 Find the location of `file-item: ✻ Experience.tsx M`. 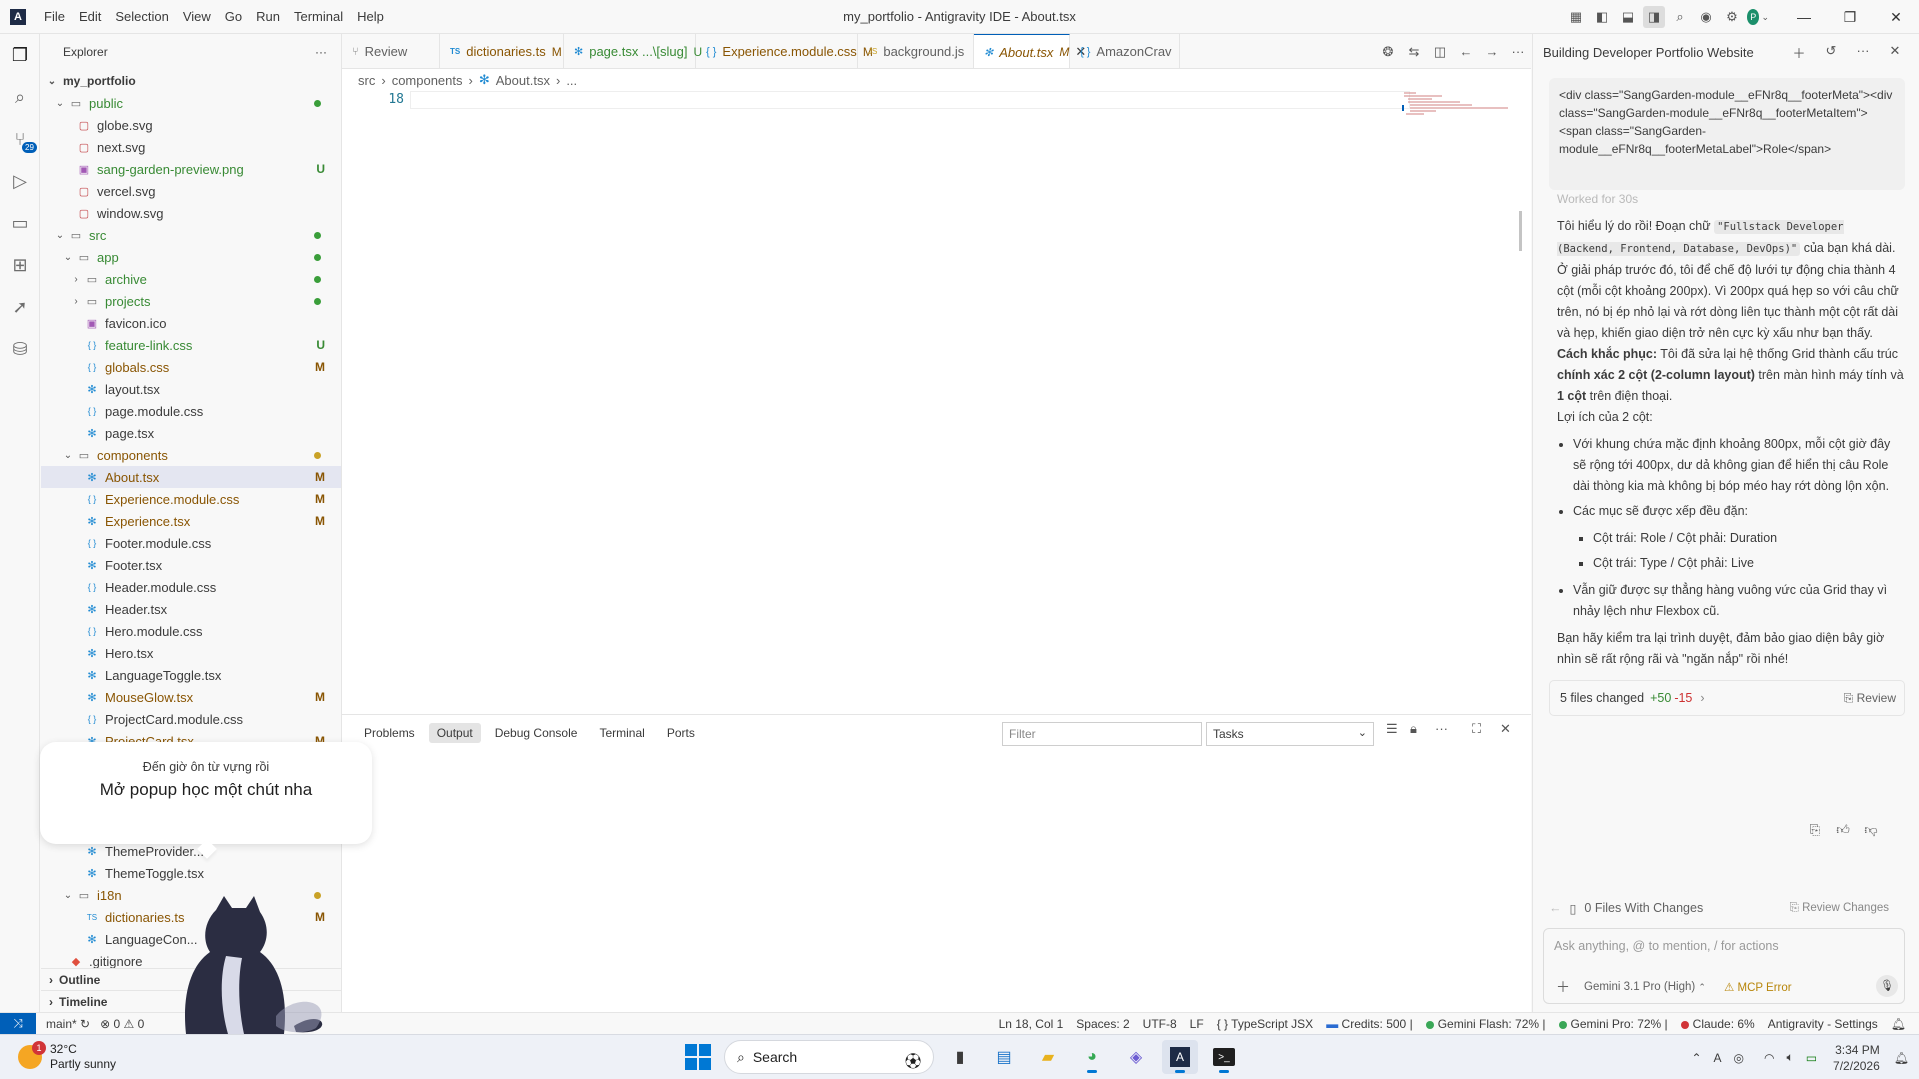

file-item: ✻ Experience.tsx M is located at coordinates (191, 521).